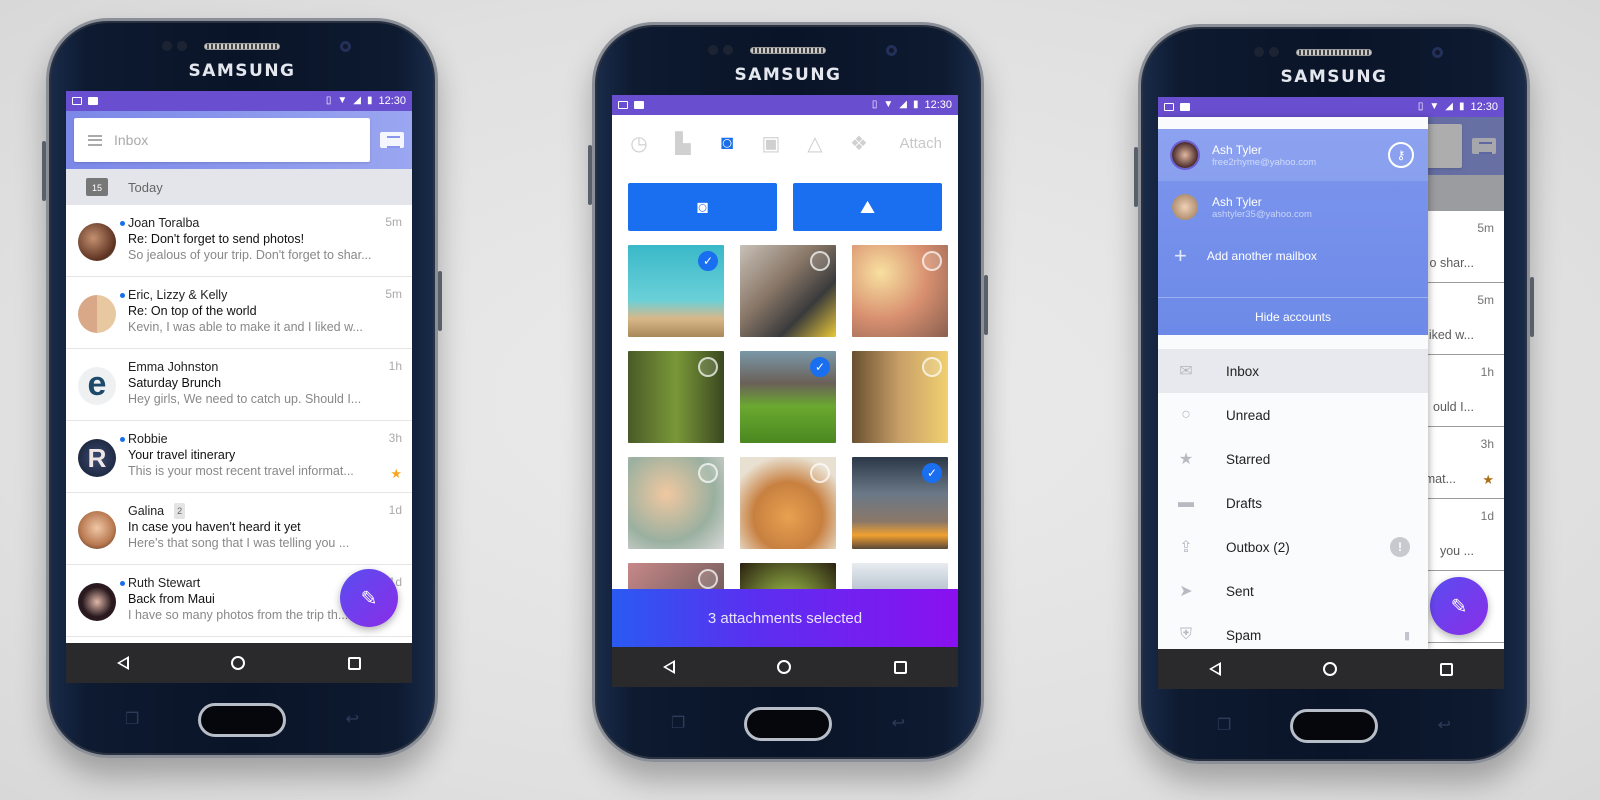  Describe the element at coordinates (1293, 591) in the screenshot. I see `folder-sent: ➤ Sent` at that location.